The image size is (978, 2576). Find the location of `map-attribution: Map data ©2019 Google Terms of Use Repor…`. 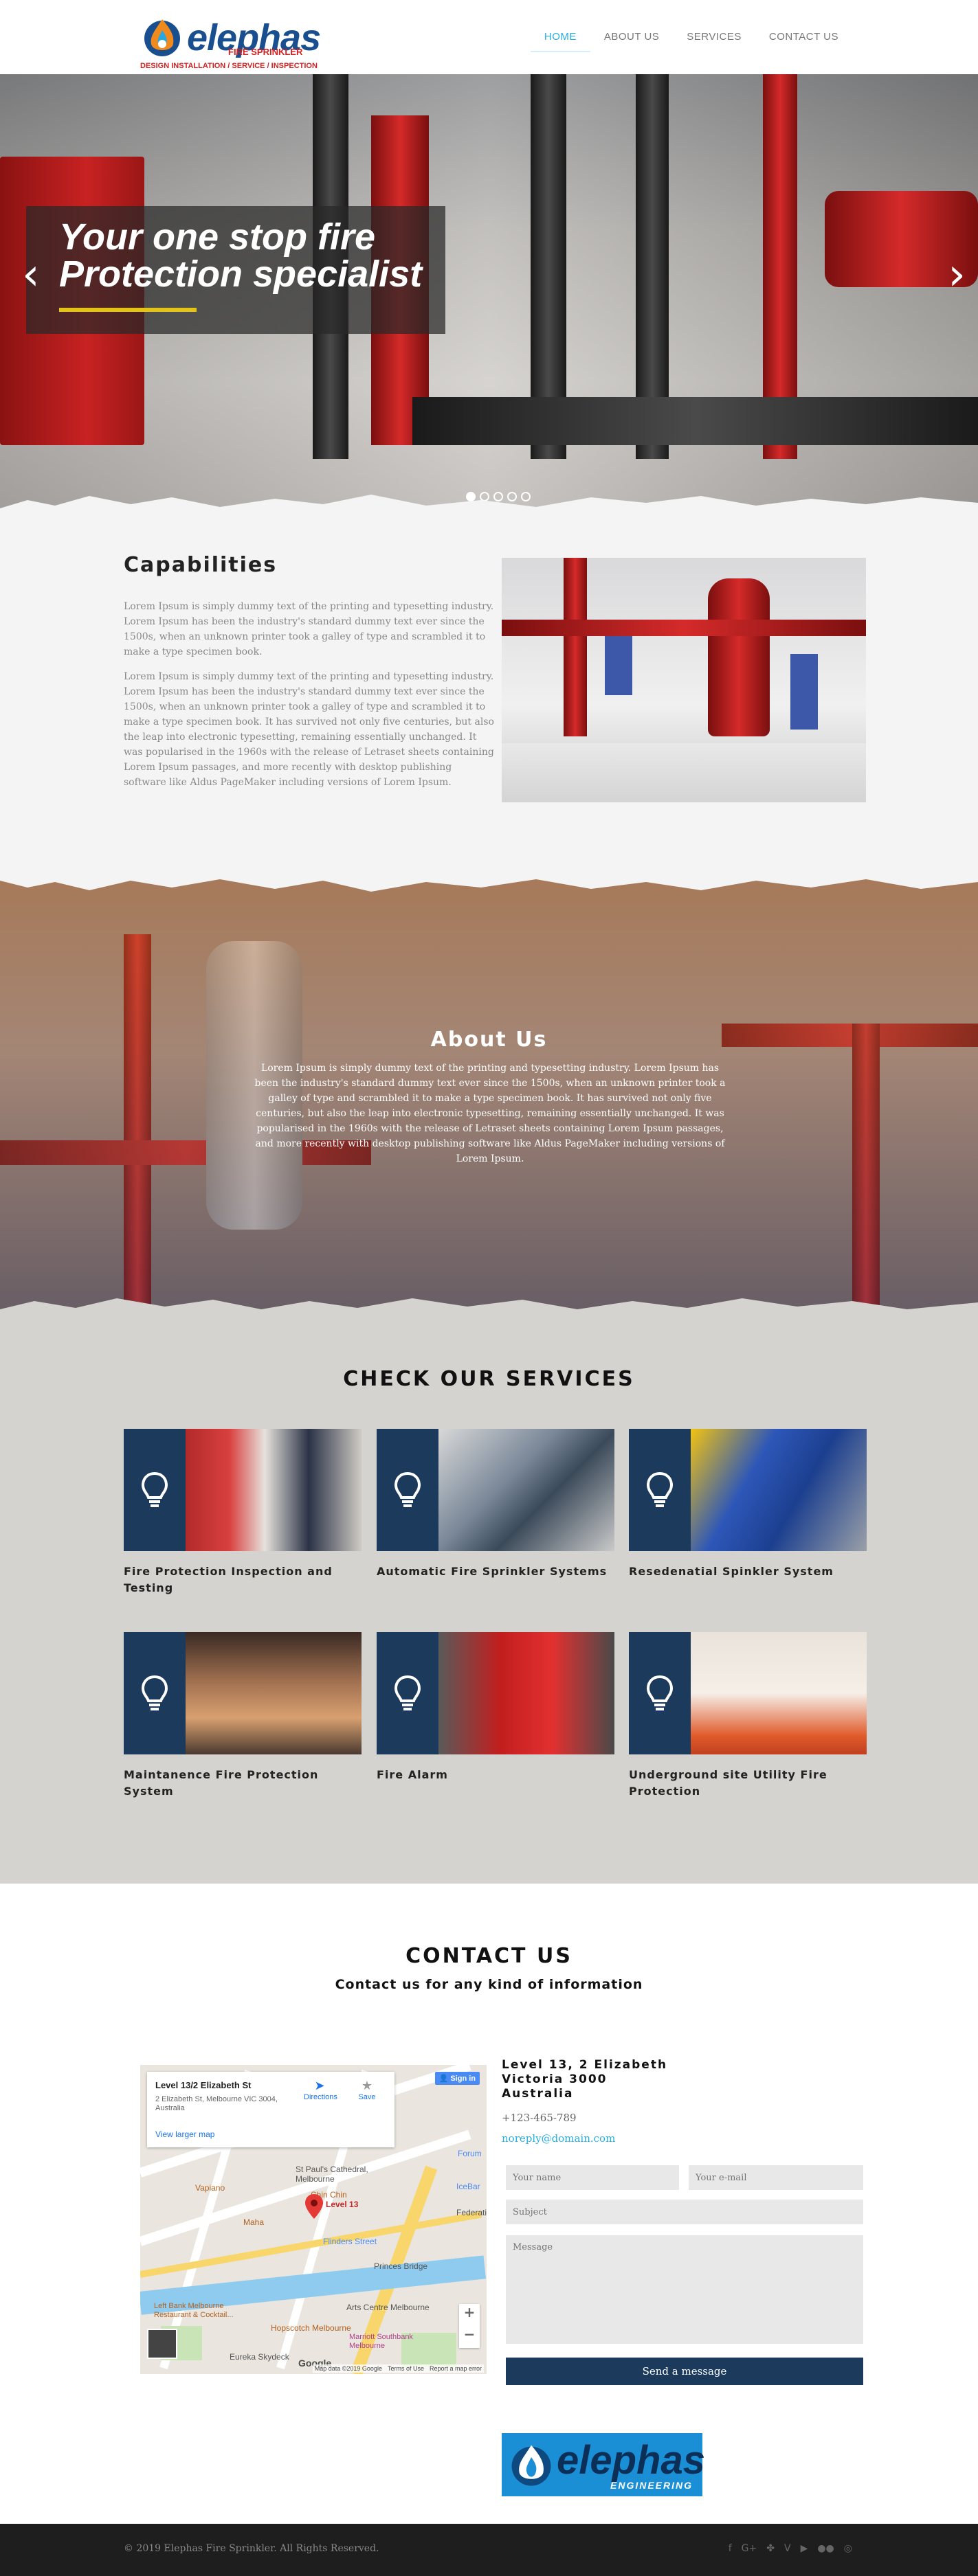

map-attribution: Map data ©2019 Google Terms of Use Repor… is located at coordinates (398, 2368).